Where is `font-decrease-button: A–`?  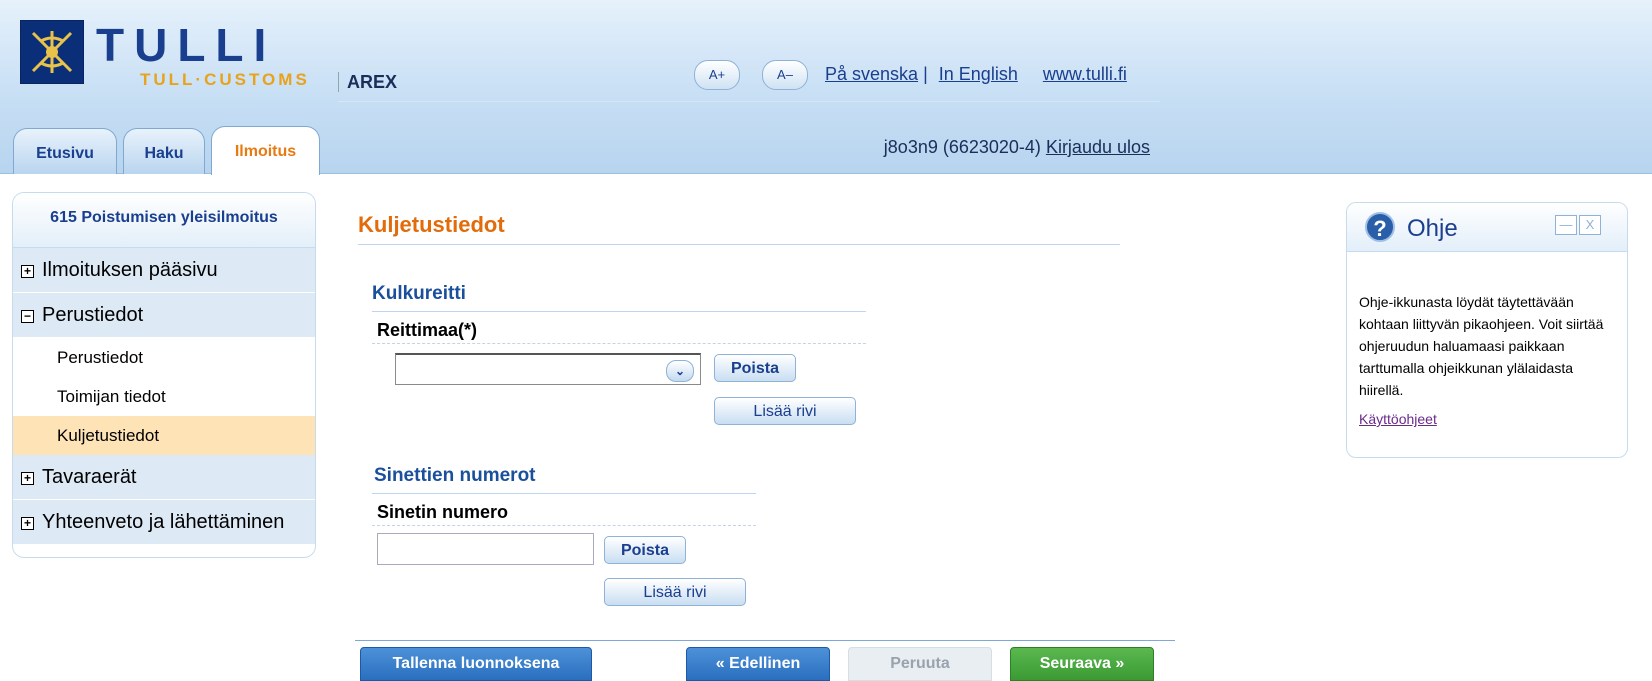
font-decrease-button: A– is located at coordinates (785, 75).